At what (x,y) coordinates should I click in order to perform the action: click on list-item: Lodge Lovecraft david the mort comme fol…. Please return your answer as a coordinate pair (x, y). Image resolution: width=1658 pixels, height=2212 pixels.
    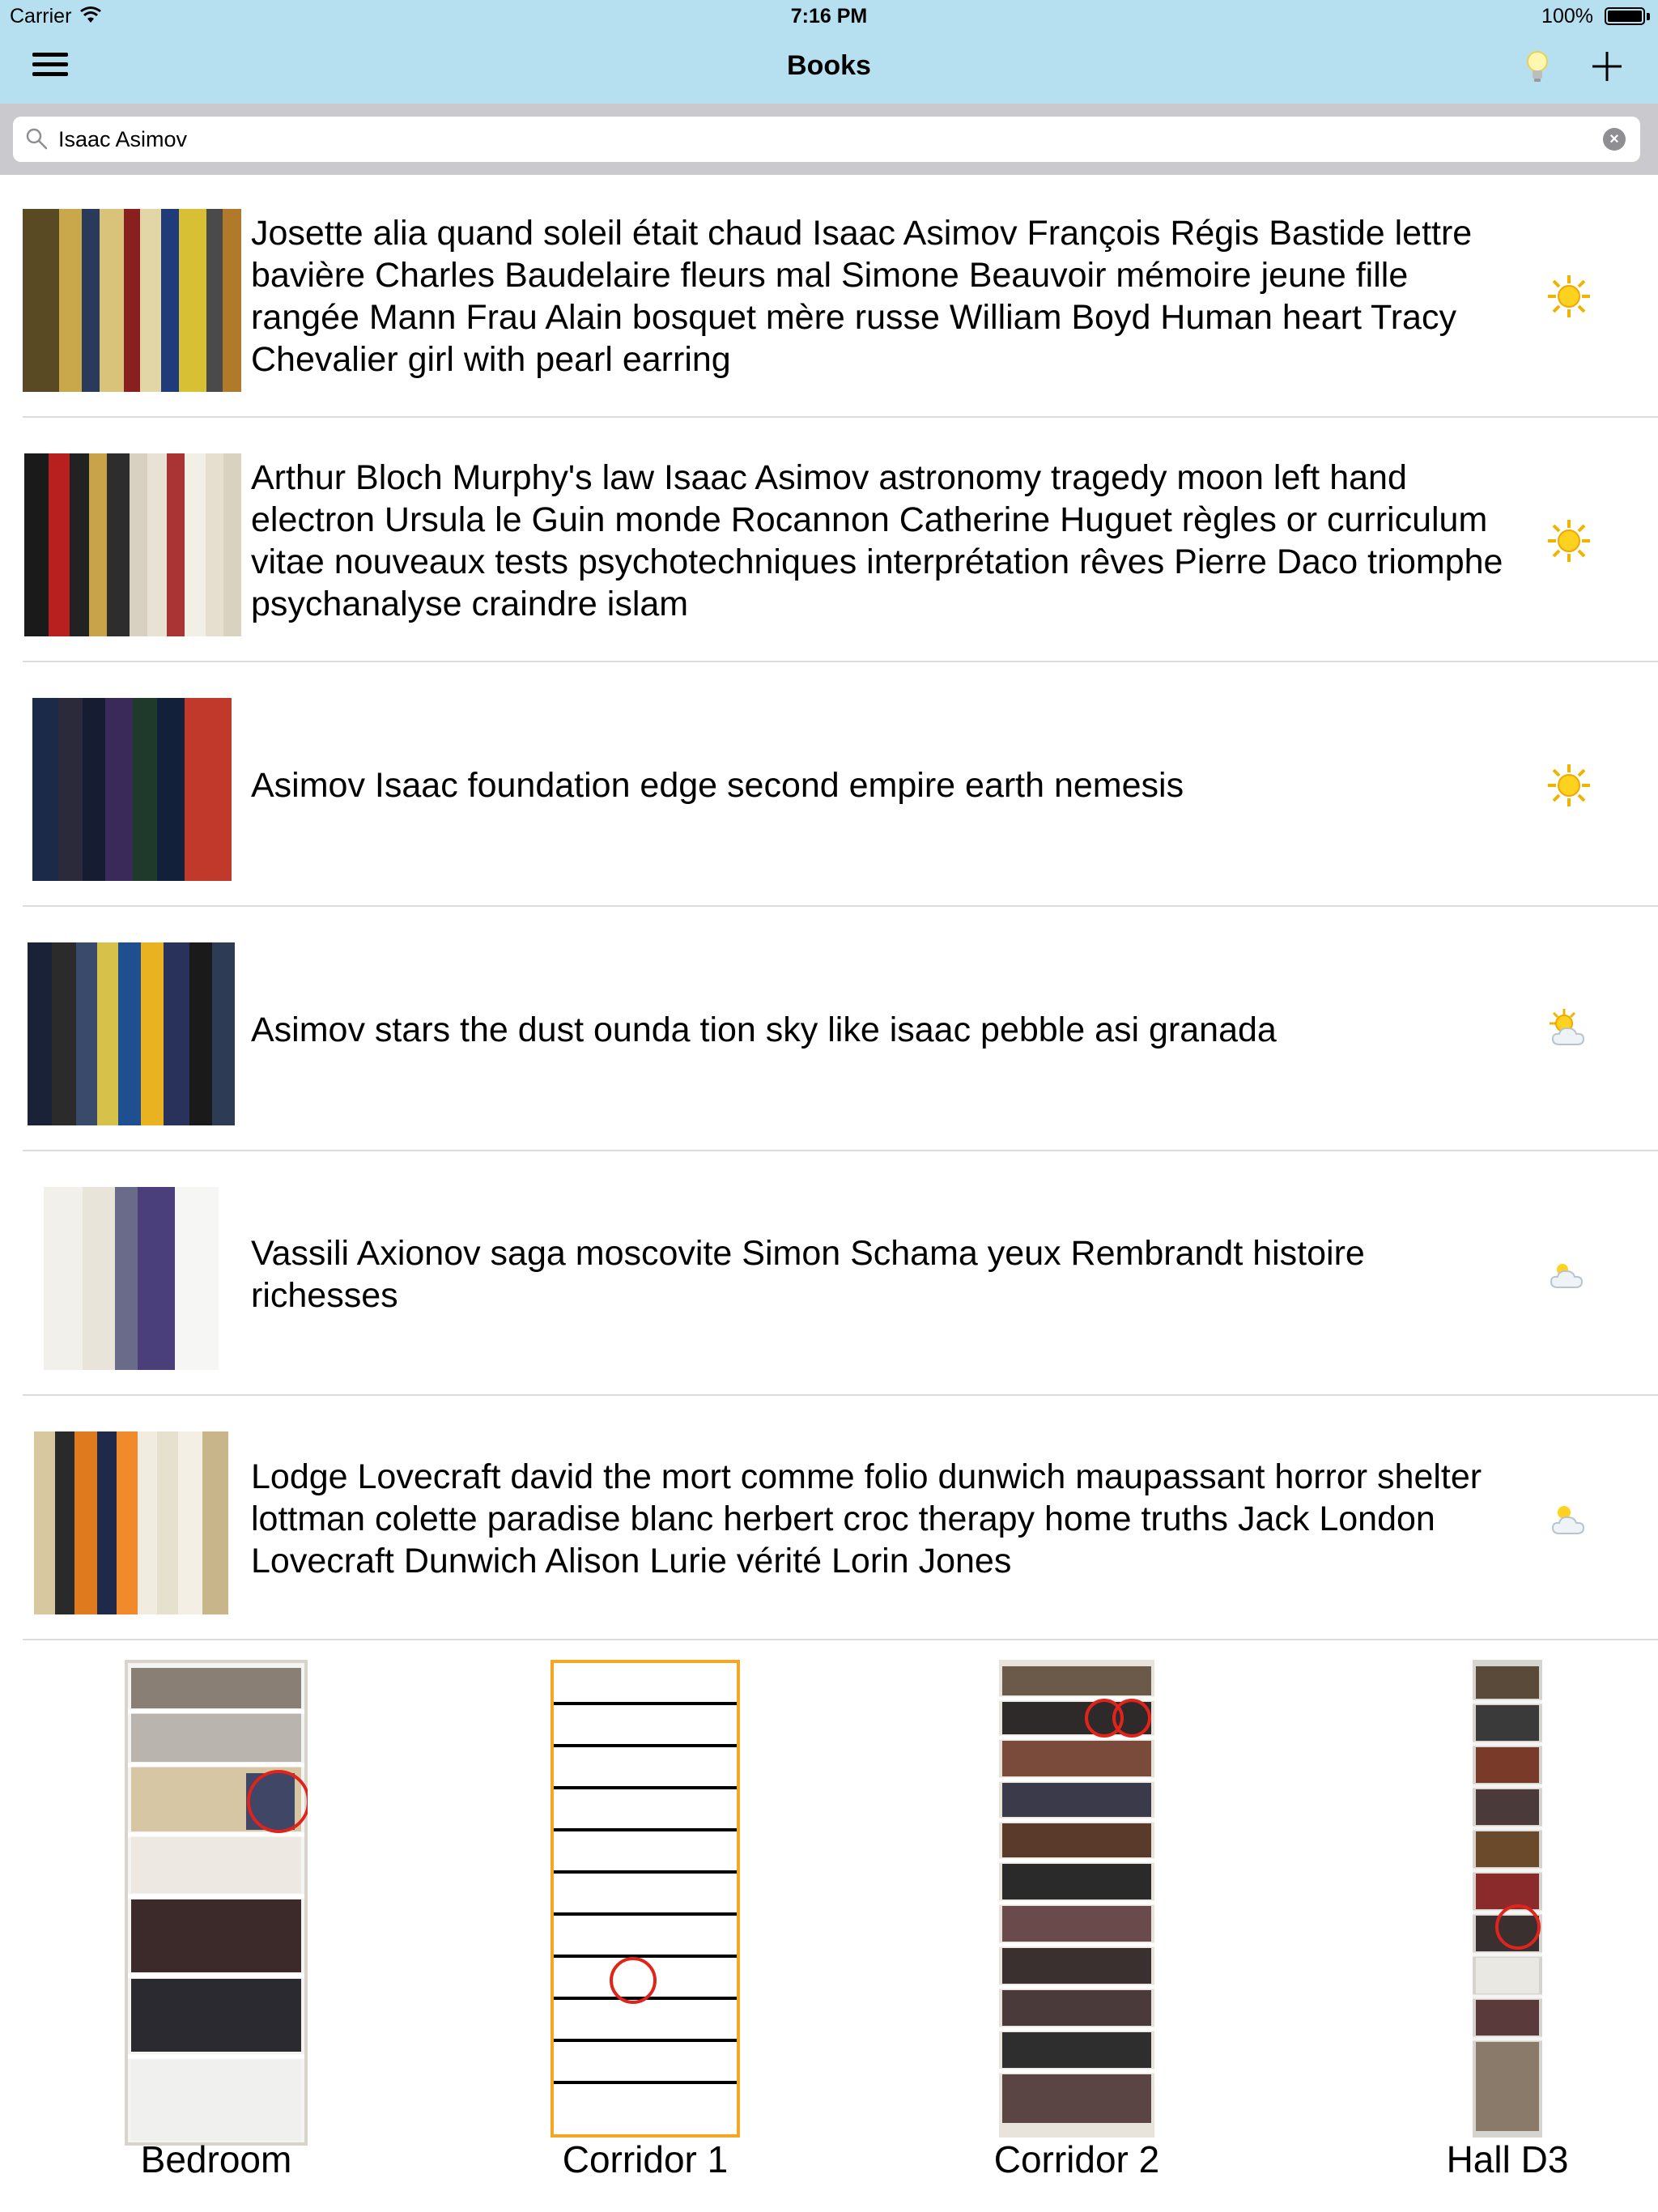
    Looking at the image, I should click on (840, 1519).